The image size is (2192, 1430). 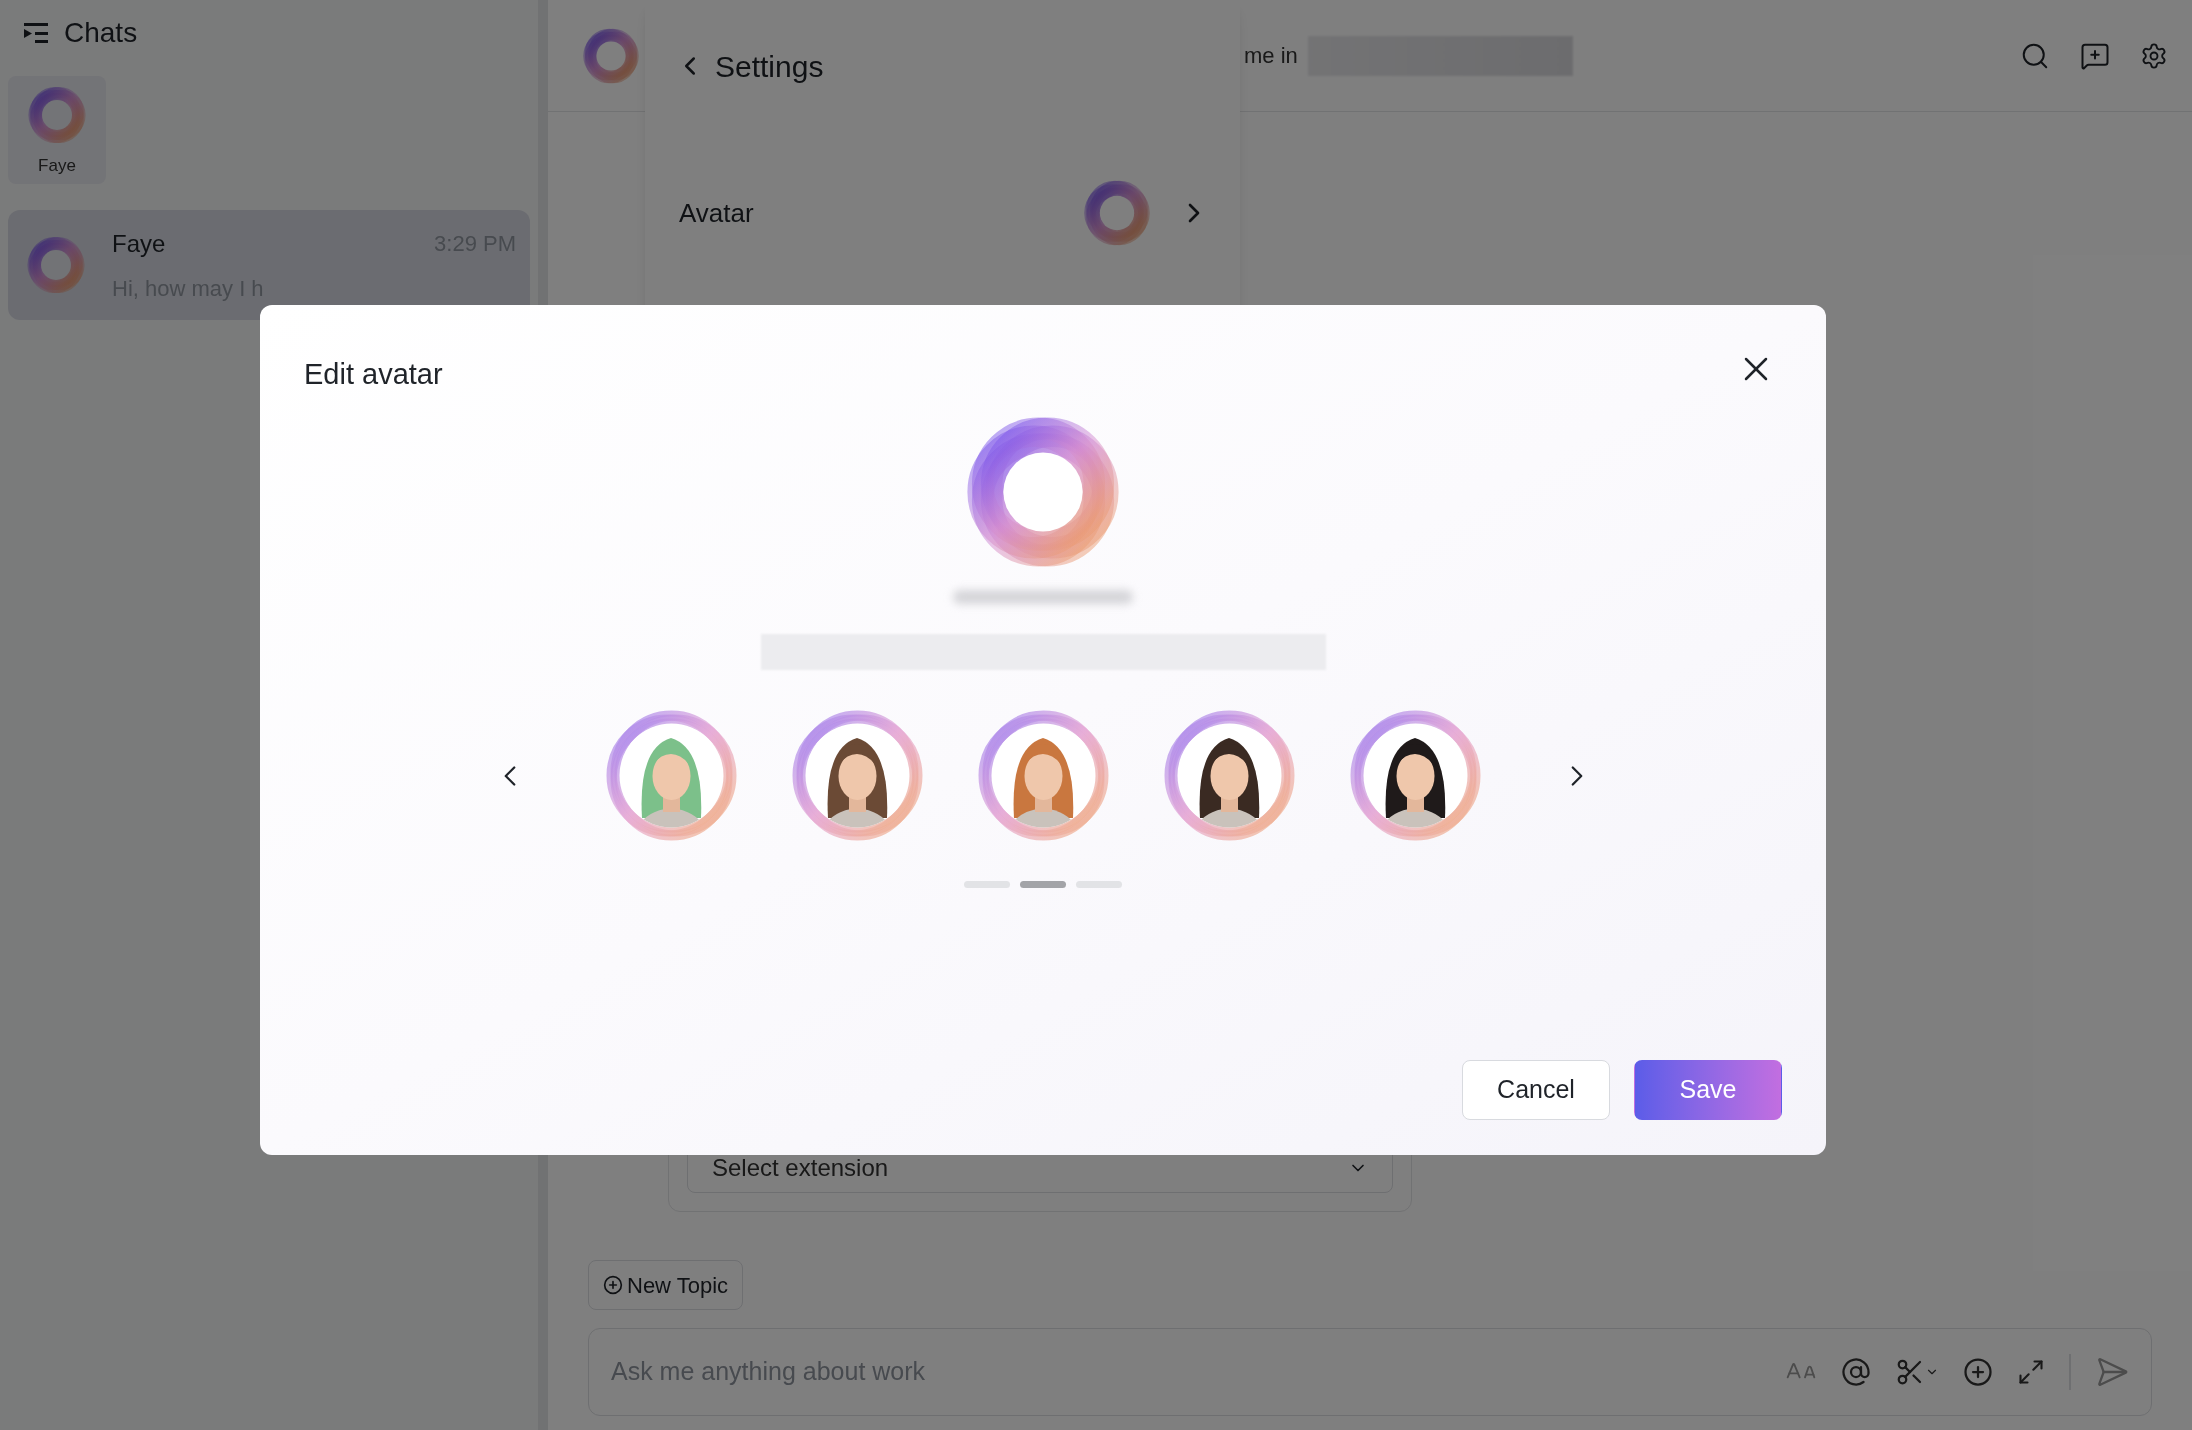 What do you see at coordinates (613, 1285) in the screenshot?
I see `plus-icon` at bounding box center [613, 1285].